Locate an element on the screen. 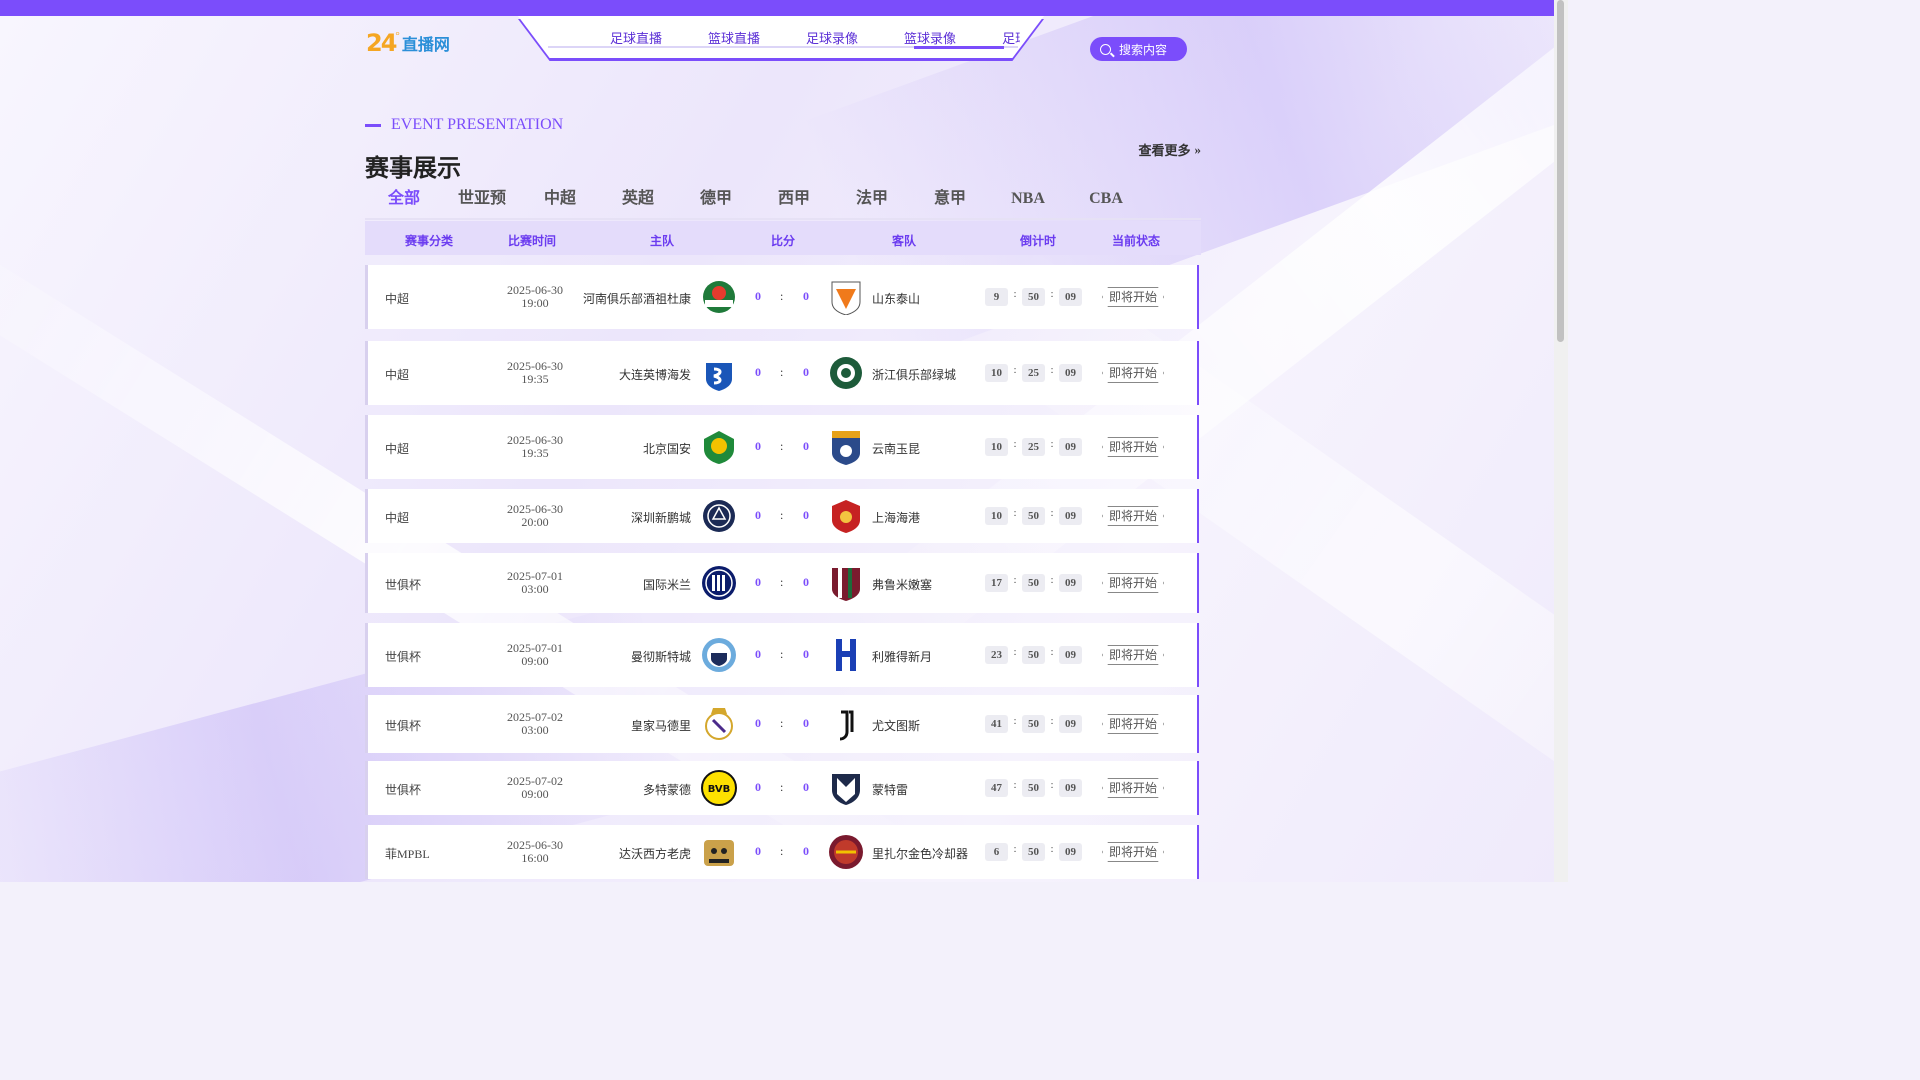 This screenshot has width=1920, height=1080. row-time: 20:00 is located at coordinates (535, 522).